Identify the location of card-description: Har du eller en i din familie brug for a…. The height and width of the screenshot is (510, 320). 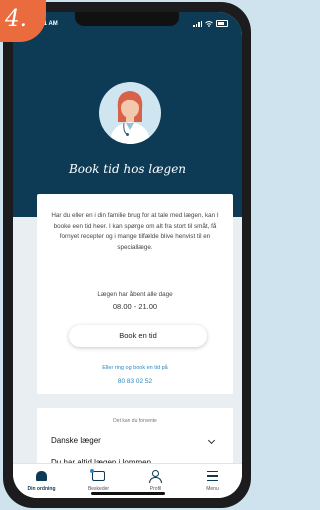
(135, 231).